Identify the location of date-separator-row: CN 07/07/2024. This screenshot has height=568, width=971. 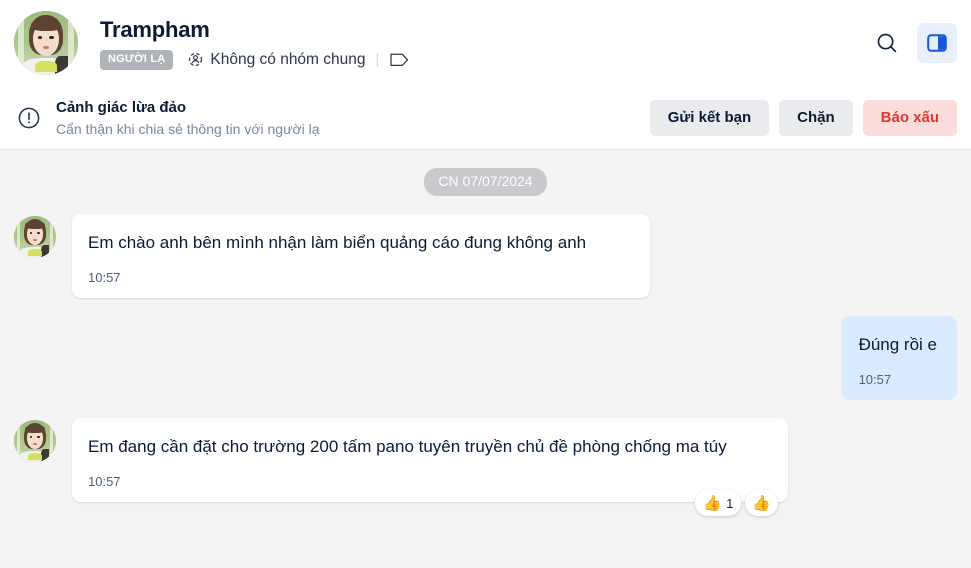
(485, 173).